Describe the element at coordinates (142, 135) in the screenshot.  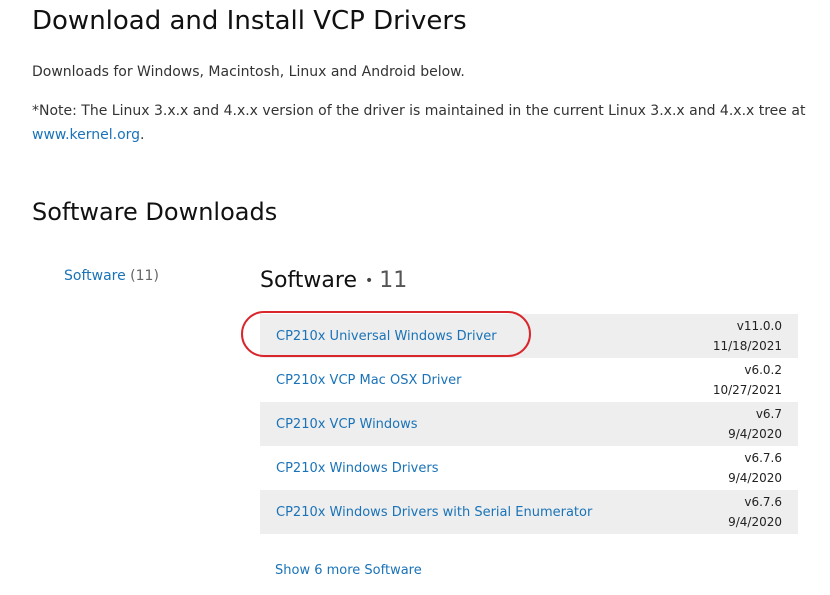
I see `note-end: .` at that location.